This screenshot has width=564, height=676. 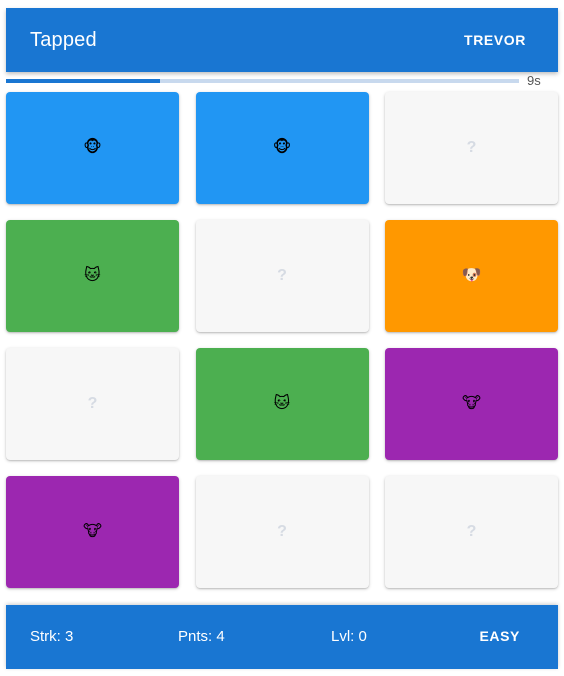 I want to click on card-9: 🐮, so click(x=471, y=404).